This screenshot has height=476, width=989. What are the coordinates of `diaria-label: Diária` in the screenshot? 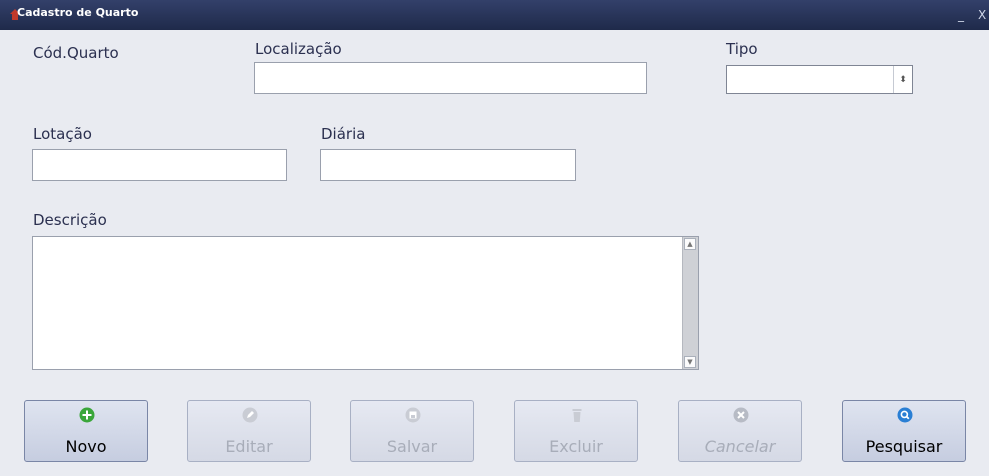 It's located at (343, 134).